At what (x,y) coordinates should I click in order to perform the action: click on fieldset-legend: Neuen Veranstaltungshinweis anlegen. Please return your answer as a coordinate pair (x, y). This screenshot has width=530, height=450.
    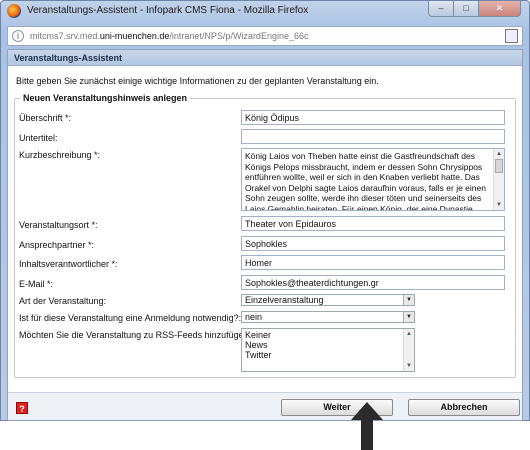
    Looking at the image, I should click on (105, 98).